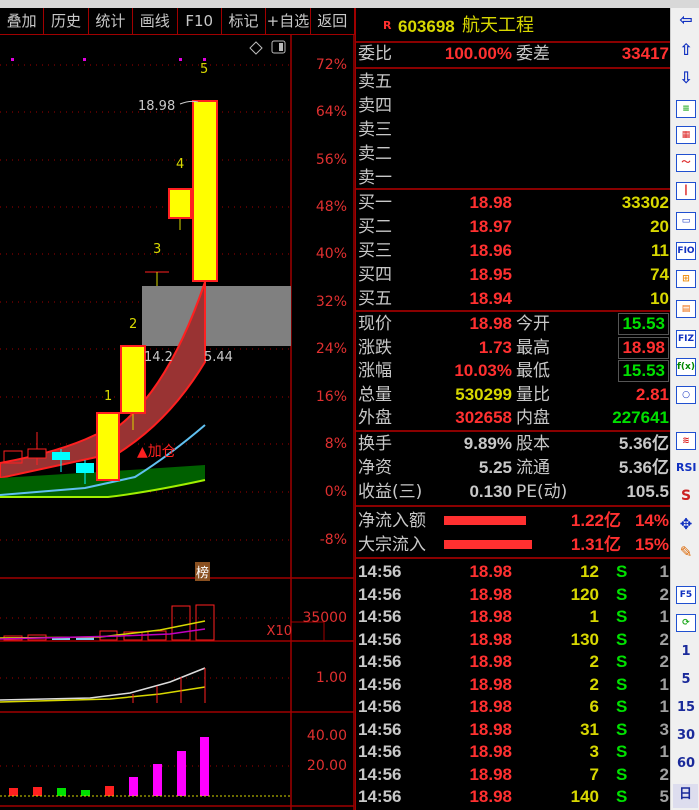 This screenshot has height=810, width=699. Describe the element at coordinates (686, 709) in the screenshot. I see `period-15-button: 15` at that location.